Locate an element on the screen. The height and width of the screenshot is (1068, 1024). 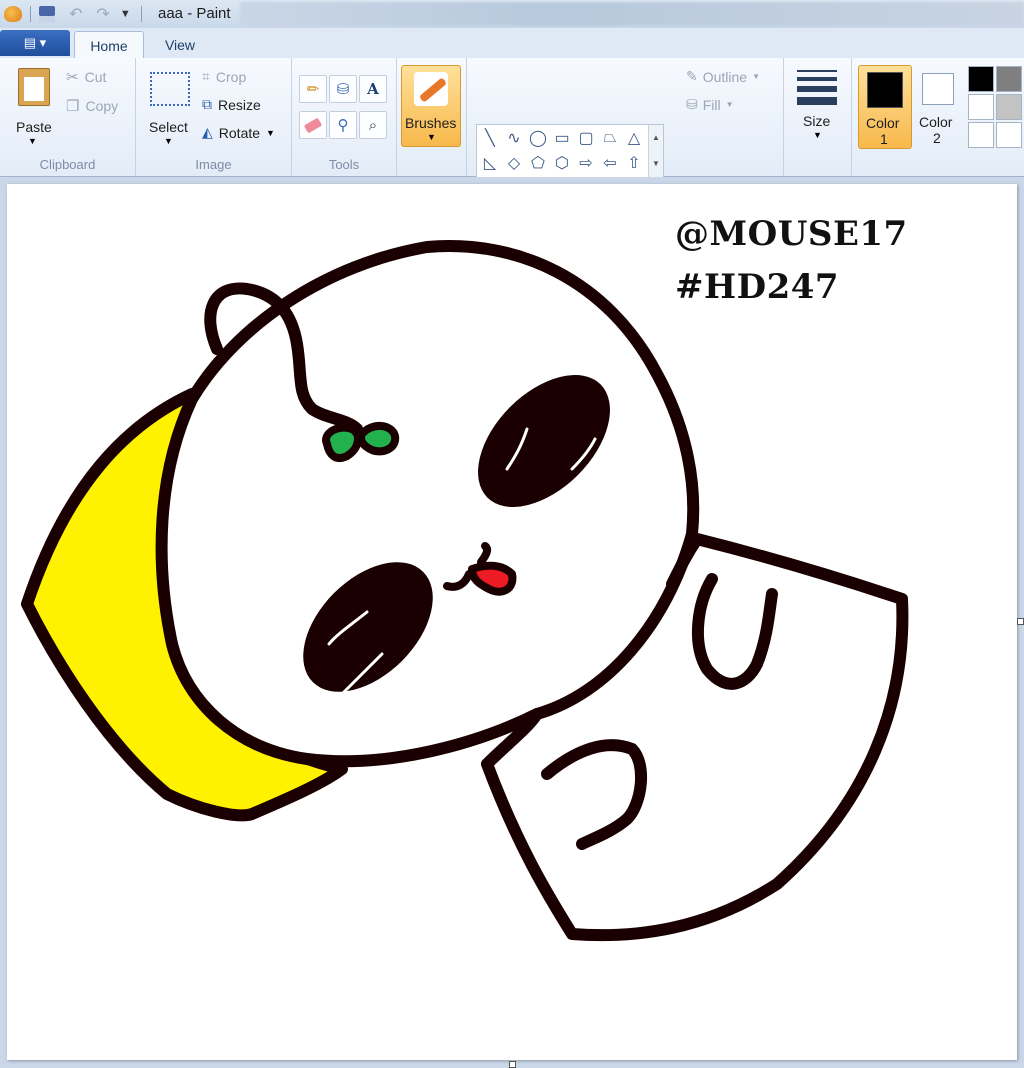
taskbar-background is located at coordinates (632, 14).